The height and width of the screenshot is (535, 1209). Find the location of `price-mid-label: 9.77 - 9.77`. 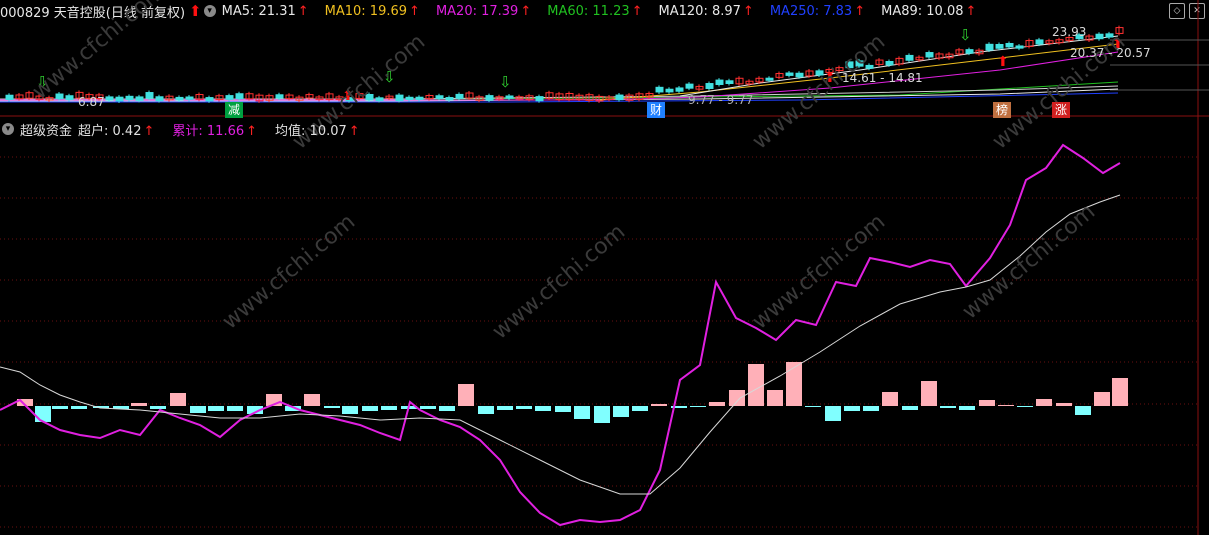

price-mid-label: 9.77 - 9.77 is located at coordinates (721, 100).